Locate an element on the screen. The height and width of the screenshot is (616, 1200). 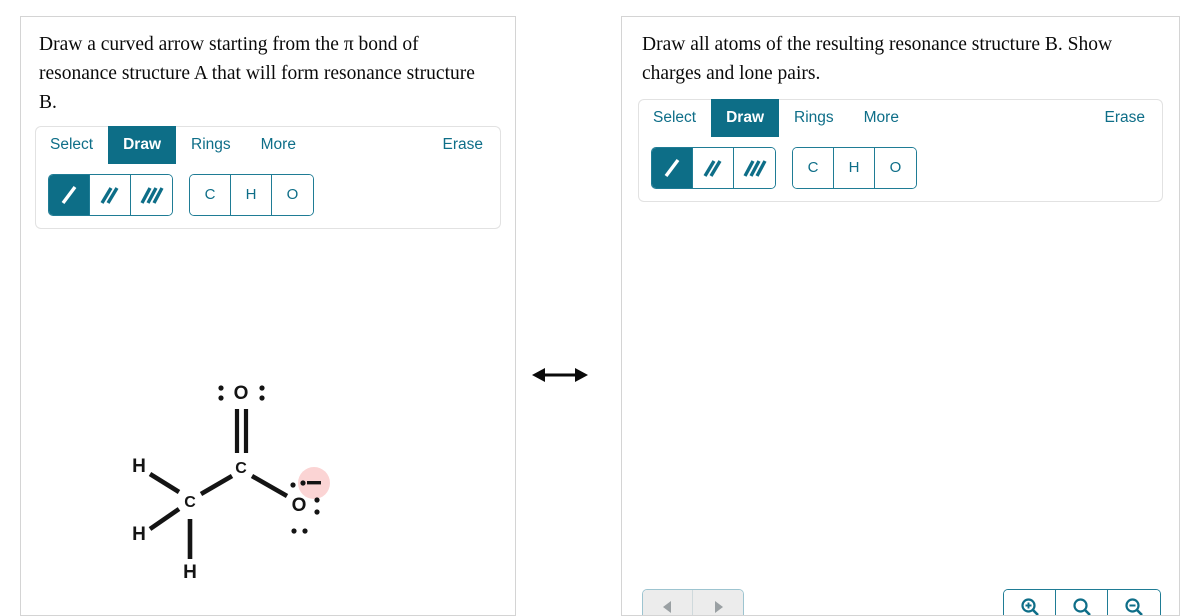
bond-c3-h4 is located at coordinates (164, 483).